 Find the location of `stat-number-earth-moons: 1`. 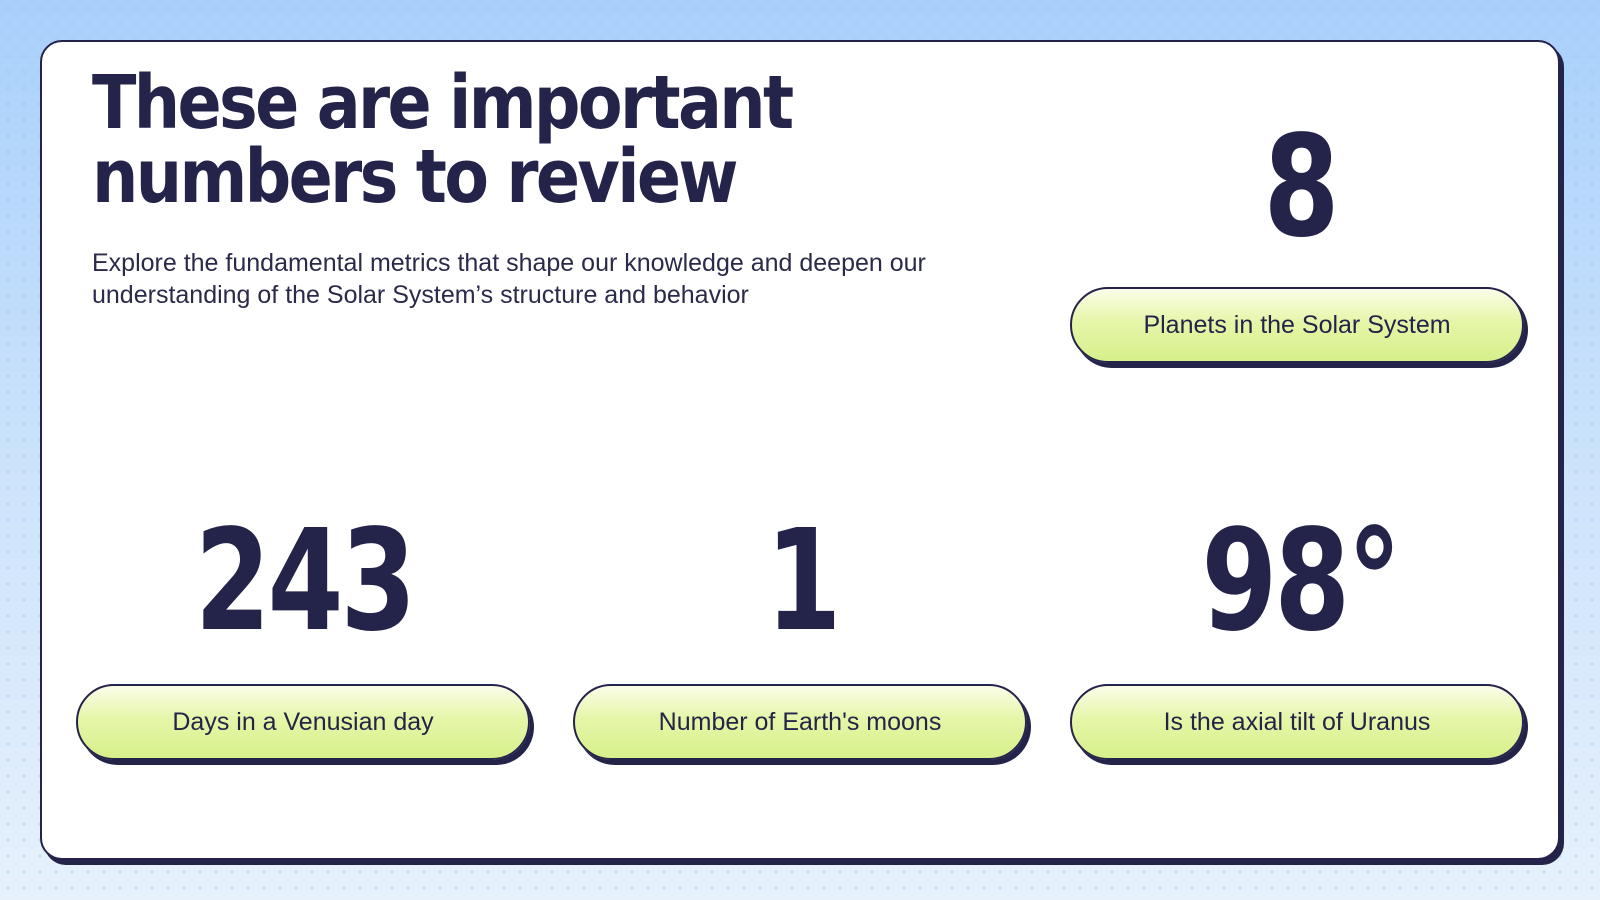

stat-number-earth-moons: 1 is located at coordinates (803, 581).